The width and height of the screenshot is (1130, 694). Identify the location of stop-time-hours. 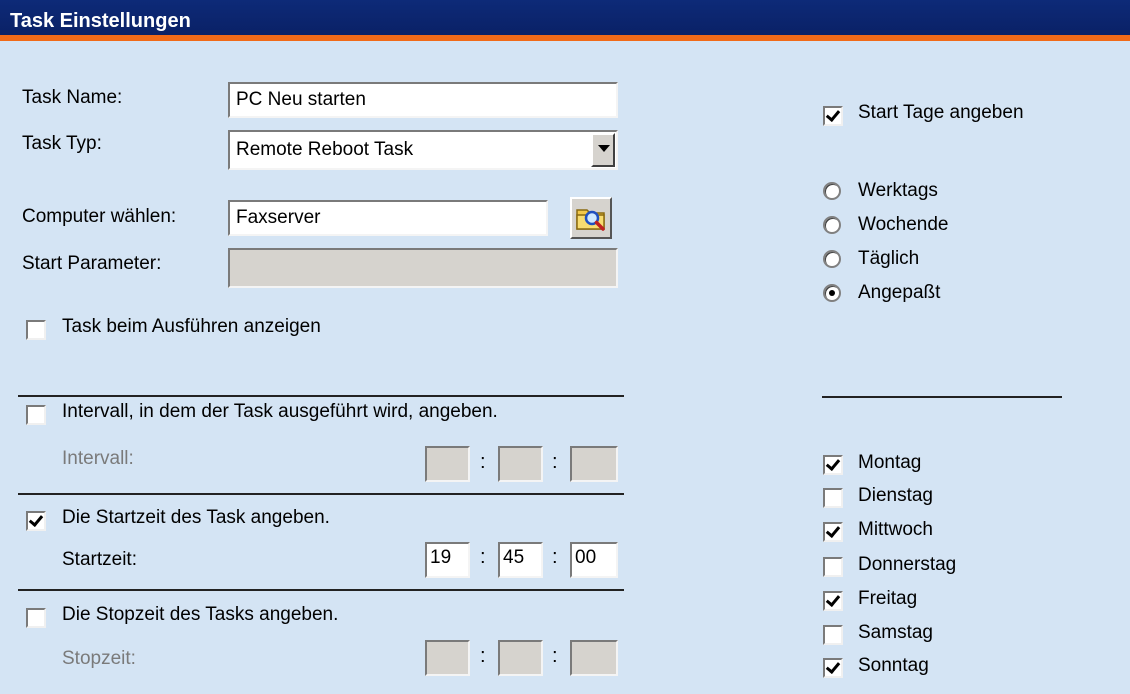
(447, 658).